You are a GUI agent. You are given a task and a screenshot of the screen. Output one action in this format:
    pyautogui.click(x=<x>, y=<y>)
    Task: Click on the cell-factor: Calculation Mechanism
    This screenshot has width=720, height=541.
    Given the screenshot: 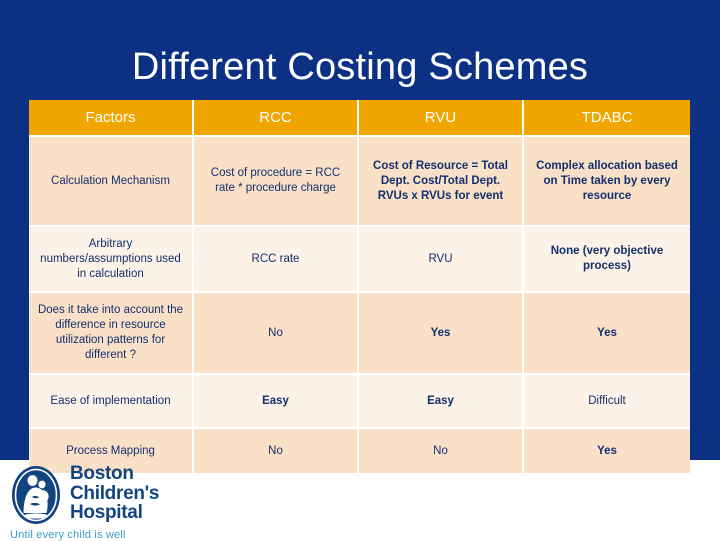 What is the action you would take?
    pyautogui.click(x=111, y=182)
    